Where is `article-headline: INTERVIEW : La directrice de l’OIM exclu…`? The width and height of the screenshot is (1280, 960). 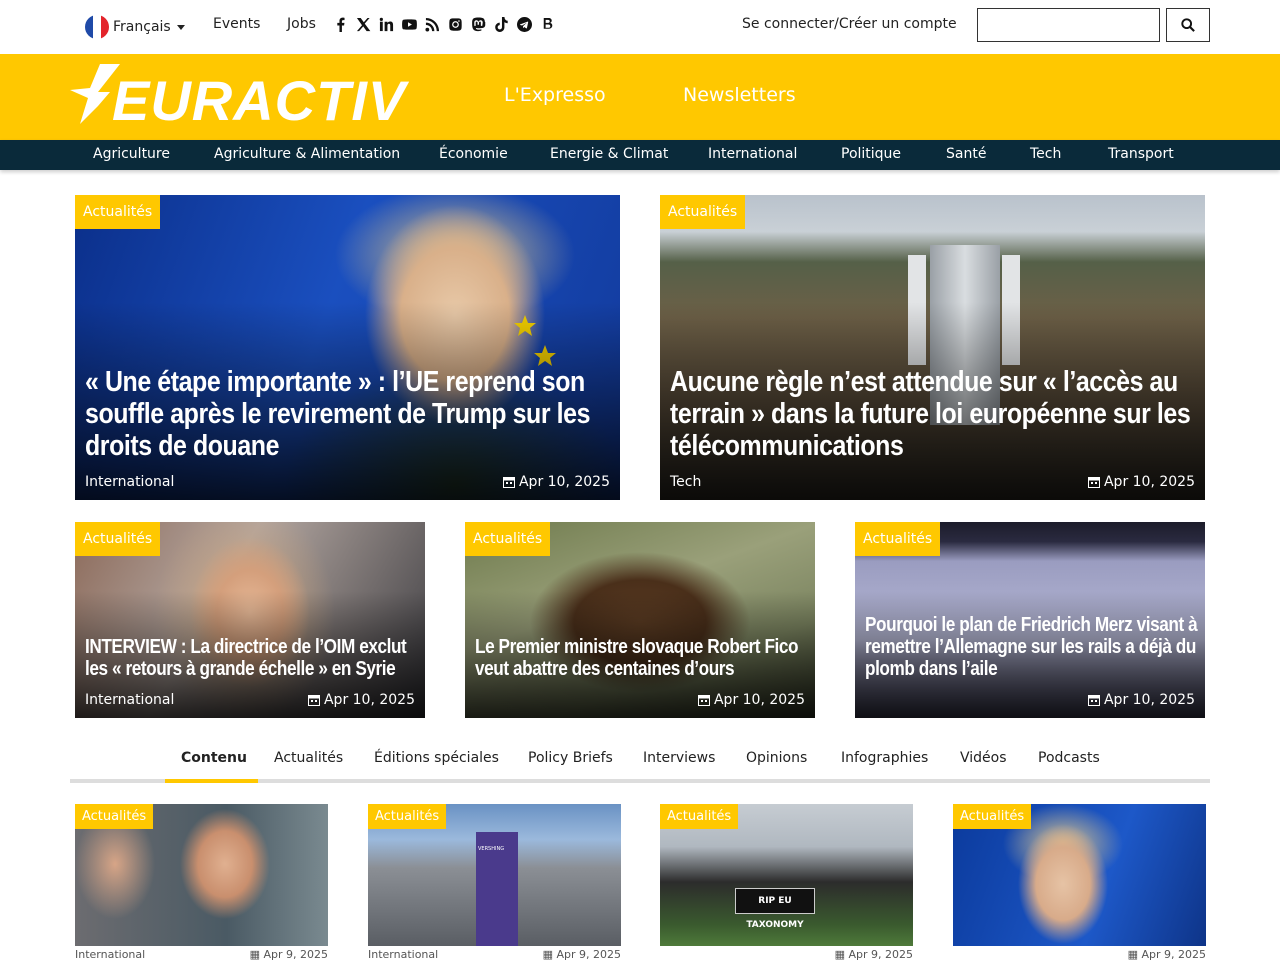
article-headline: INTERVIEW : La directrice de l’OIM exclu… is located at coordinates (252, 658).